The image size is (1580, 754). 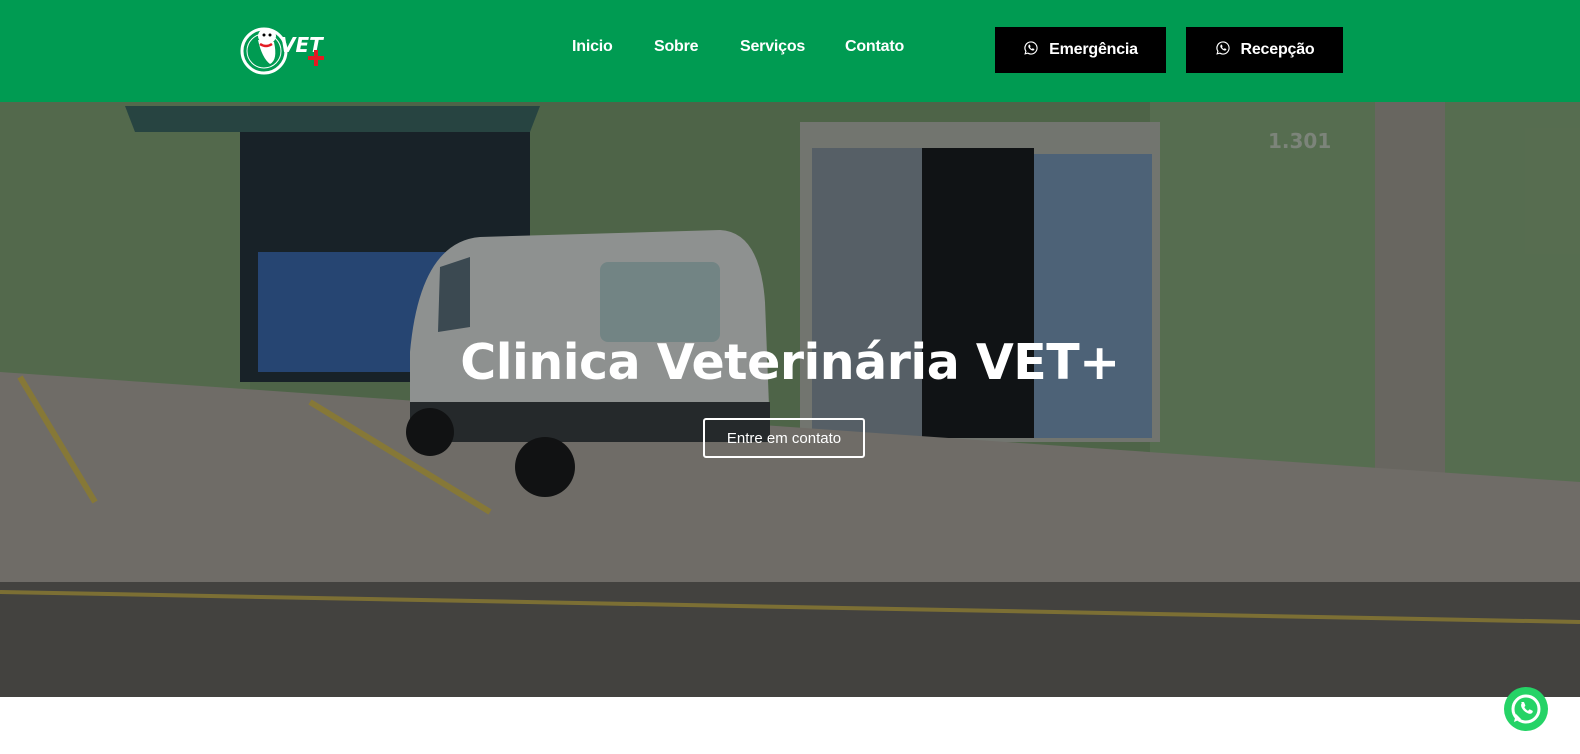 I want to click on whatsapp-float-button, so click(x=1526, y=709).